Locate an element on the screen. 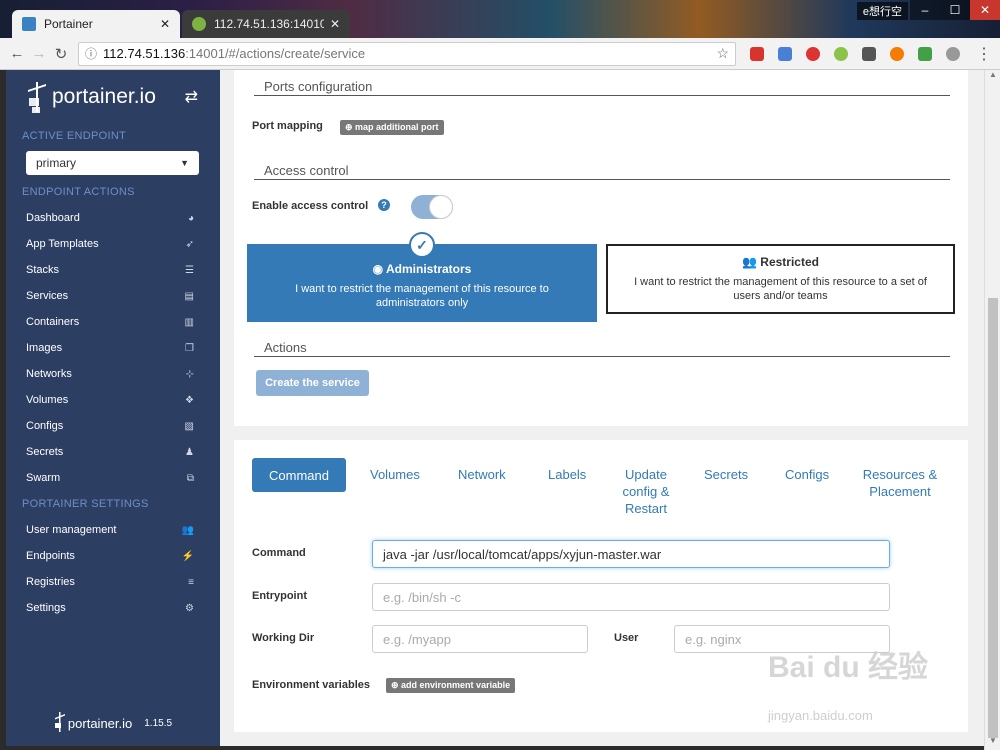 This screenshot has width=1000, height=750. portainer-logo: portainer.io ⇄ is located at coordinates (113, 96).